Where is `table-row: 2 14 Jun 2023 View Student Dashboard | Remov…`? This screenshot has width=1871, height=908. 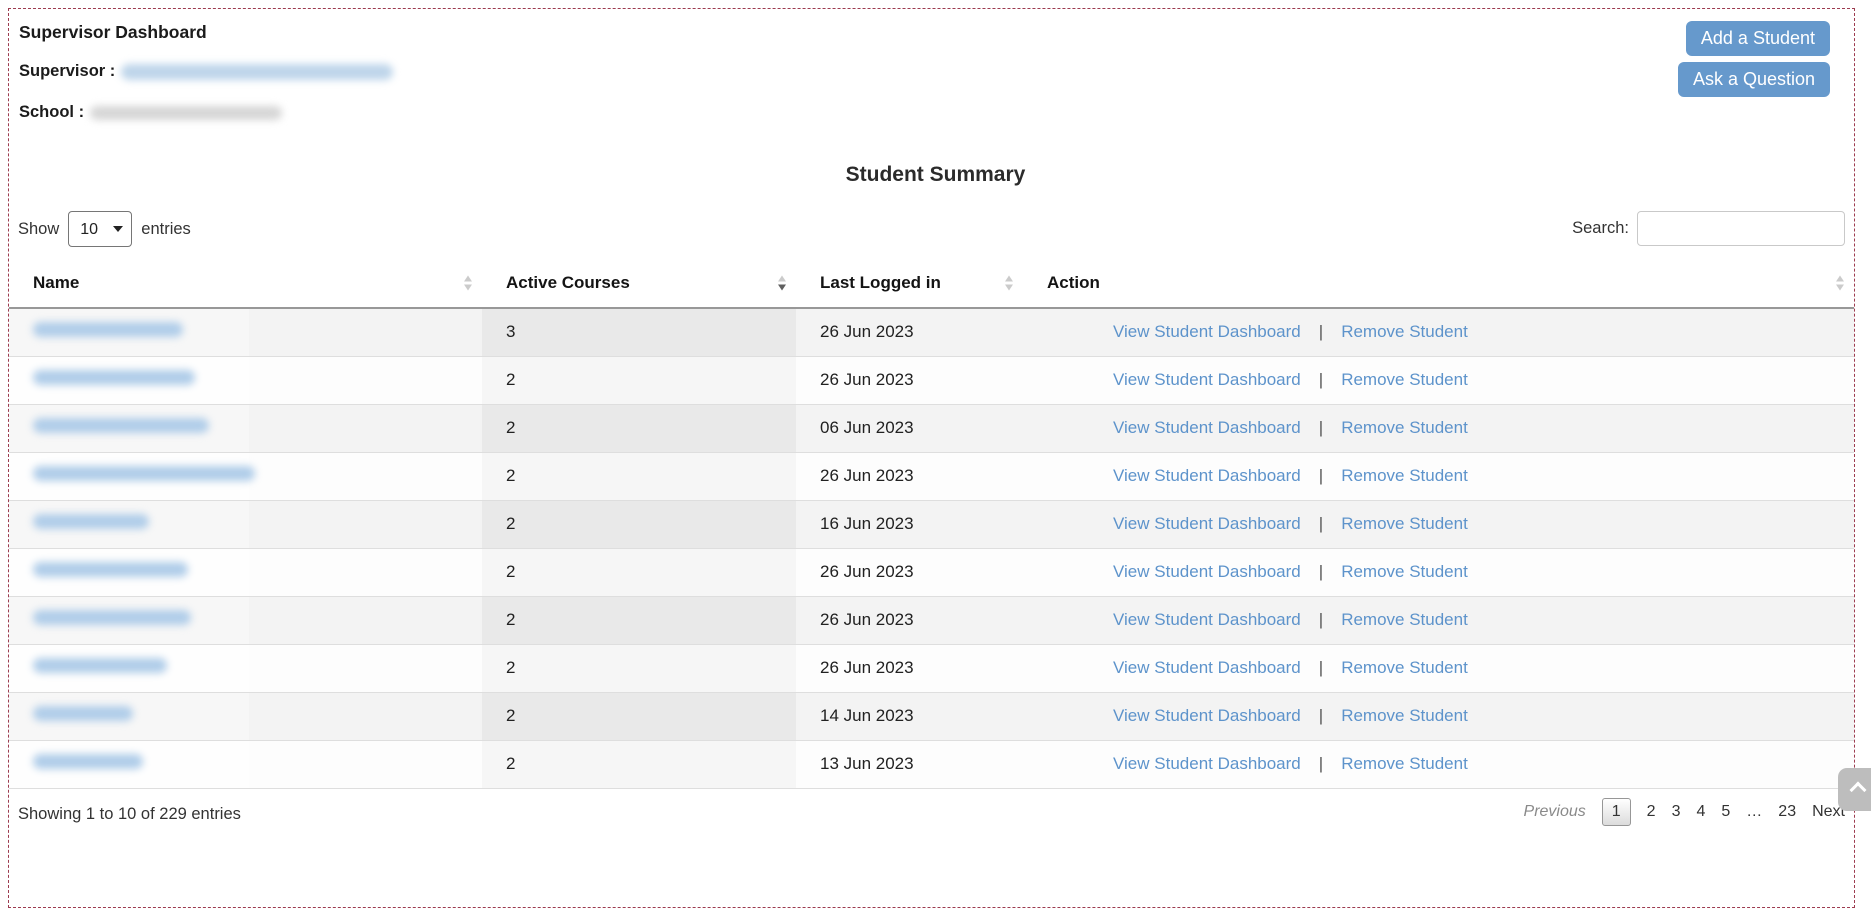 table-row: 2 14 Jun 2023 View Student Dashboard | Remov… is located at coordinates (931, 716).